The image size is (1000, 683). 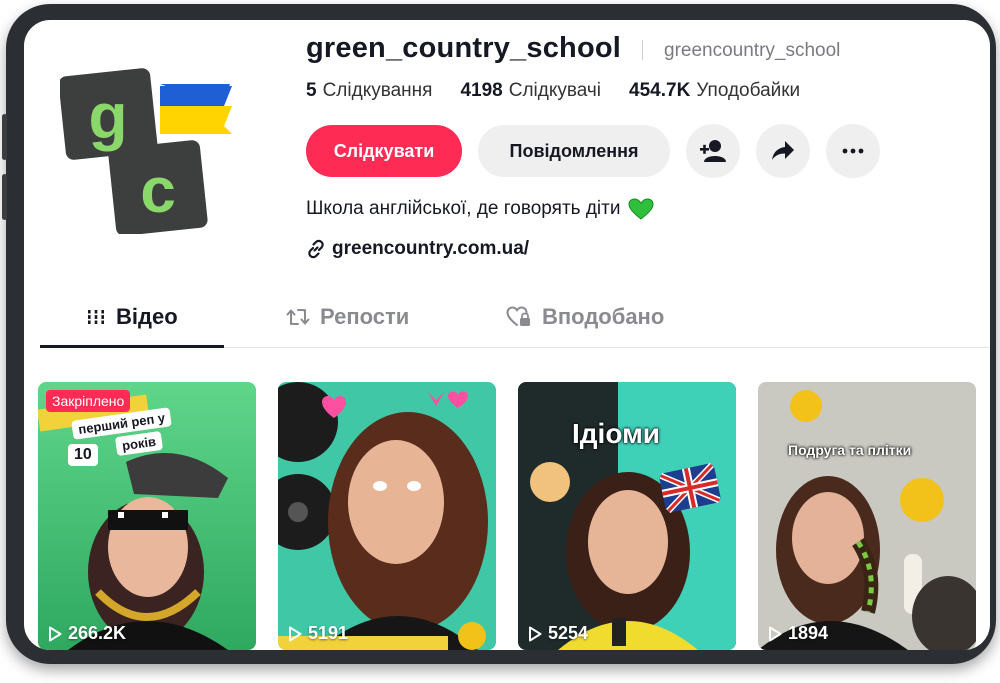 What do you see at coordinates (83, 455) in the screenshot?
I see `video-caption: 10` at bounding box center [83, 455].